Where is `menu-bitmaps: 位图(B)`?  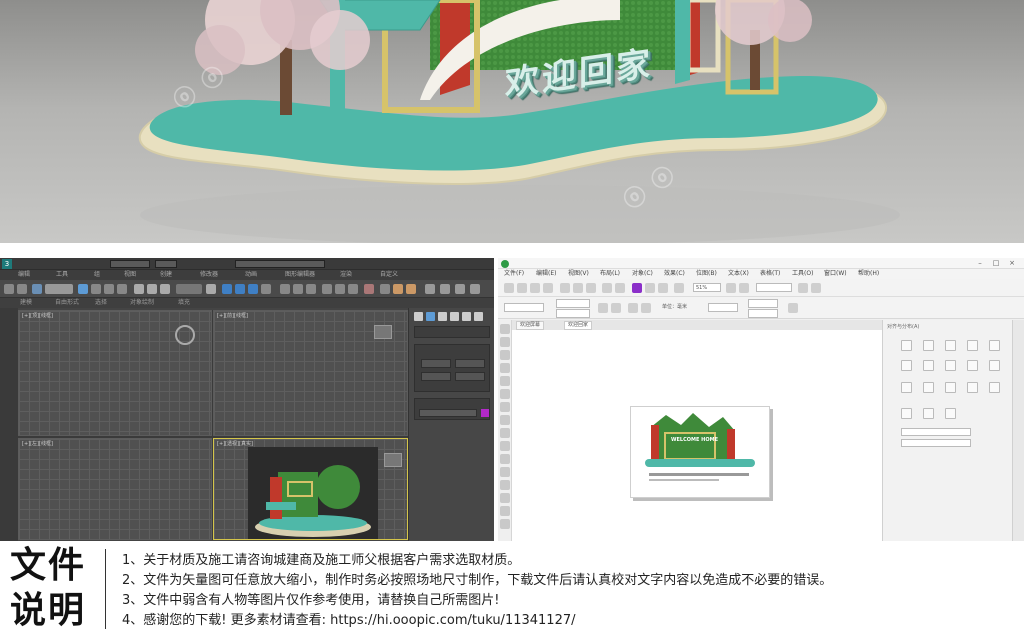
menu-bitmaps: 位图(B) is located at coordinates (706, 274).